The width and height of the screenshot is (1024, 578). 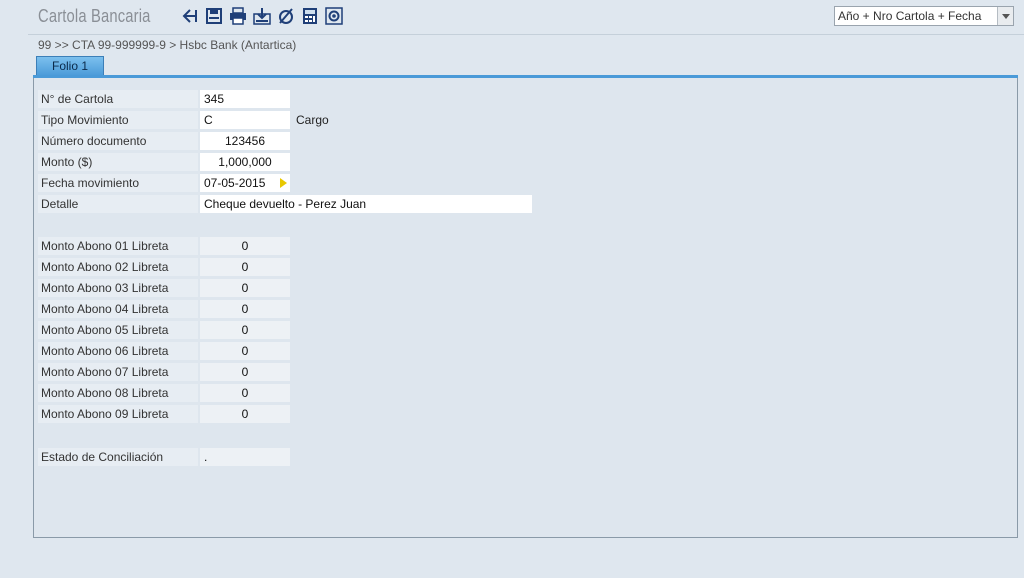 I want to click on date-picker-arrow-icon, so click(x=283, y=183).